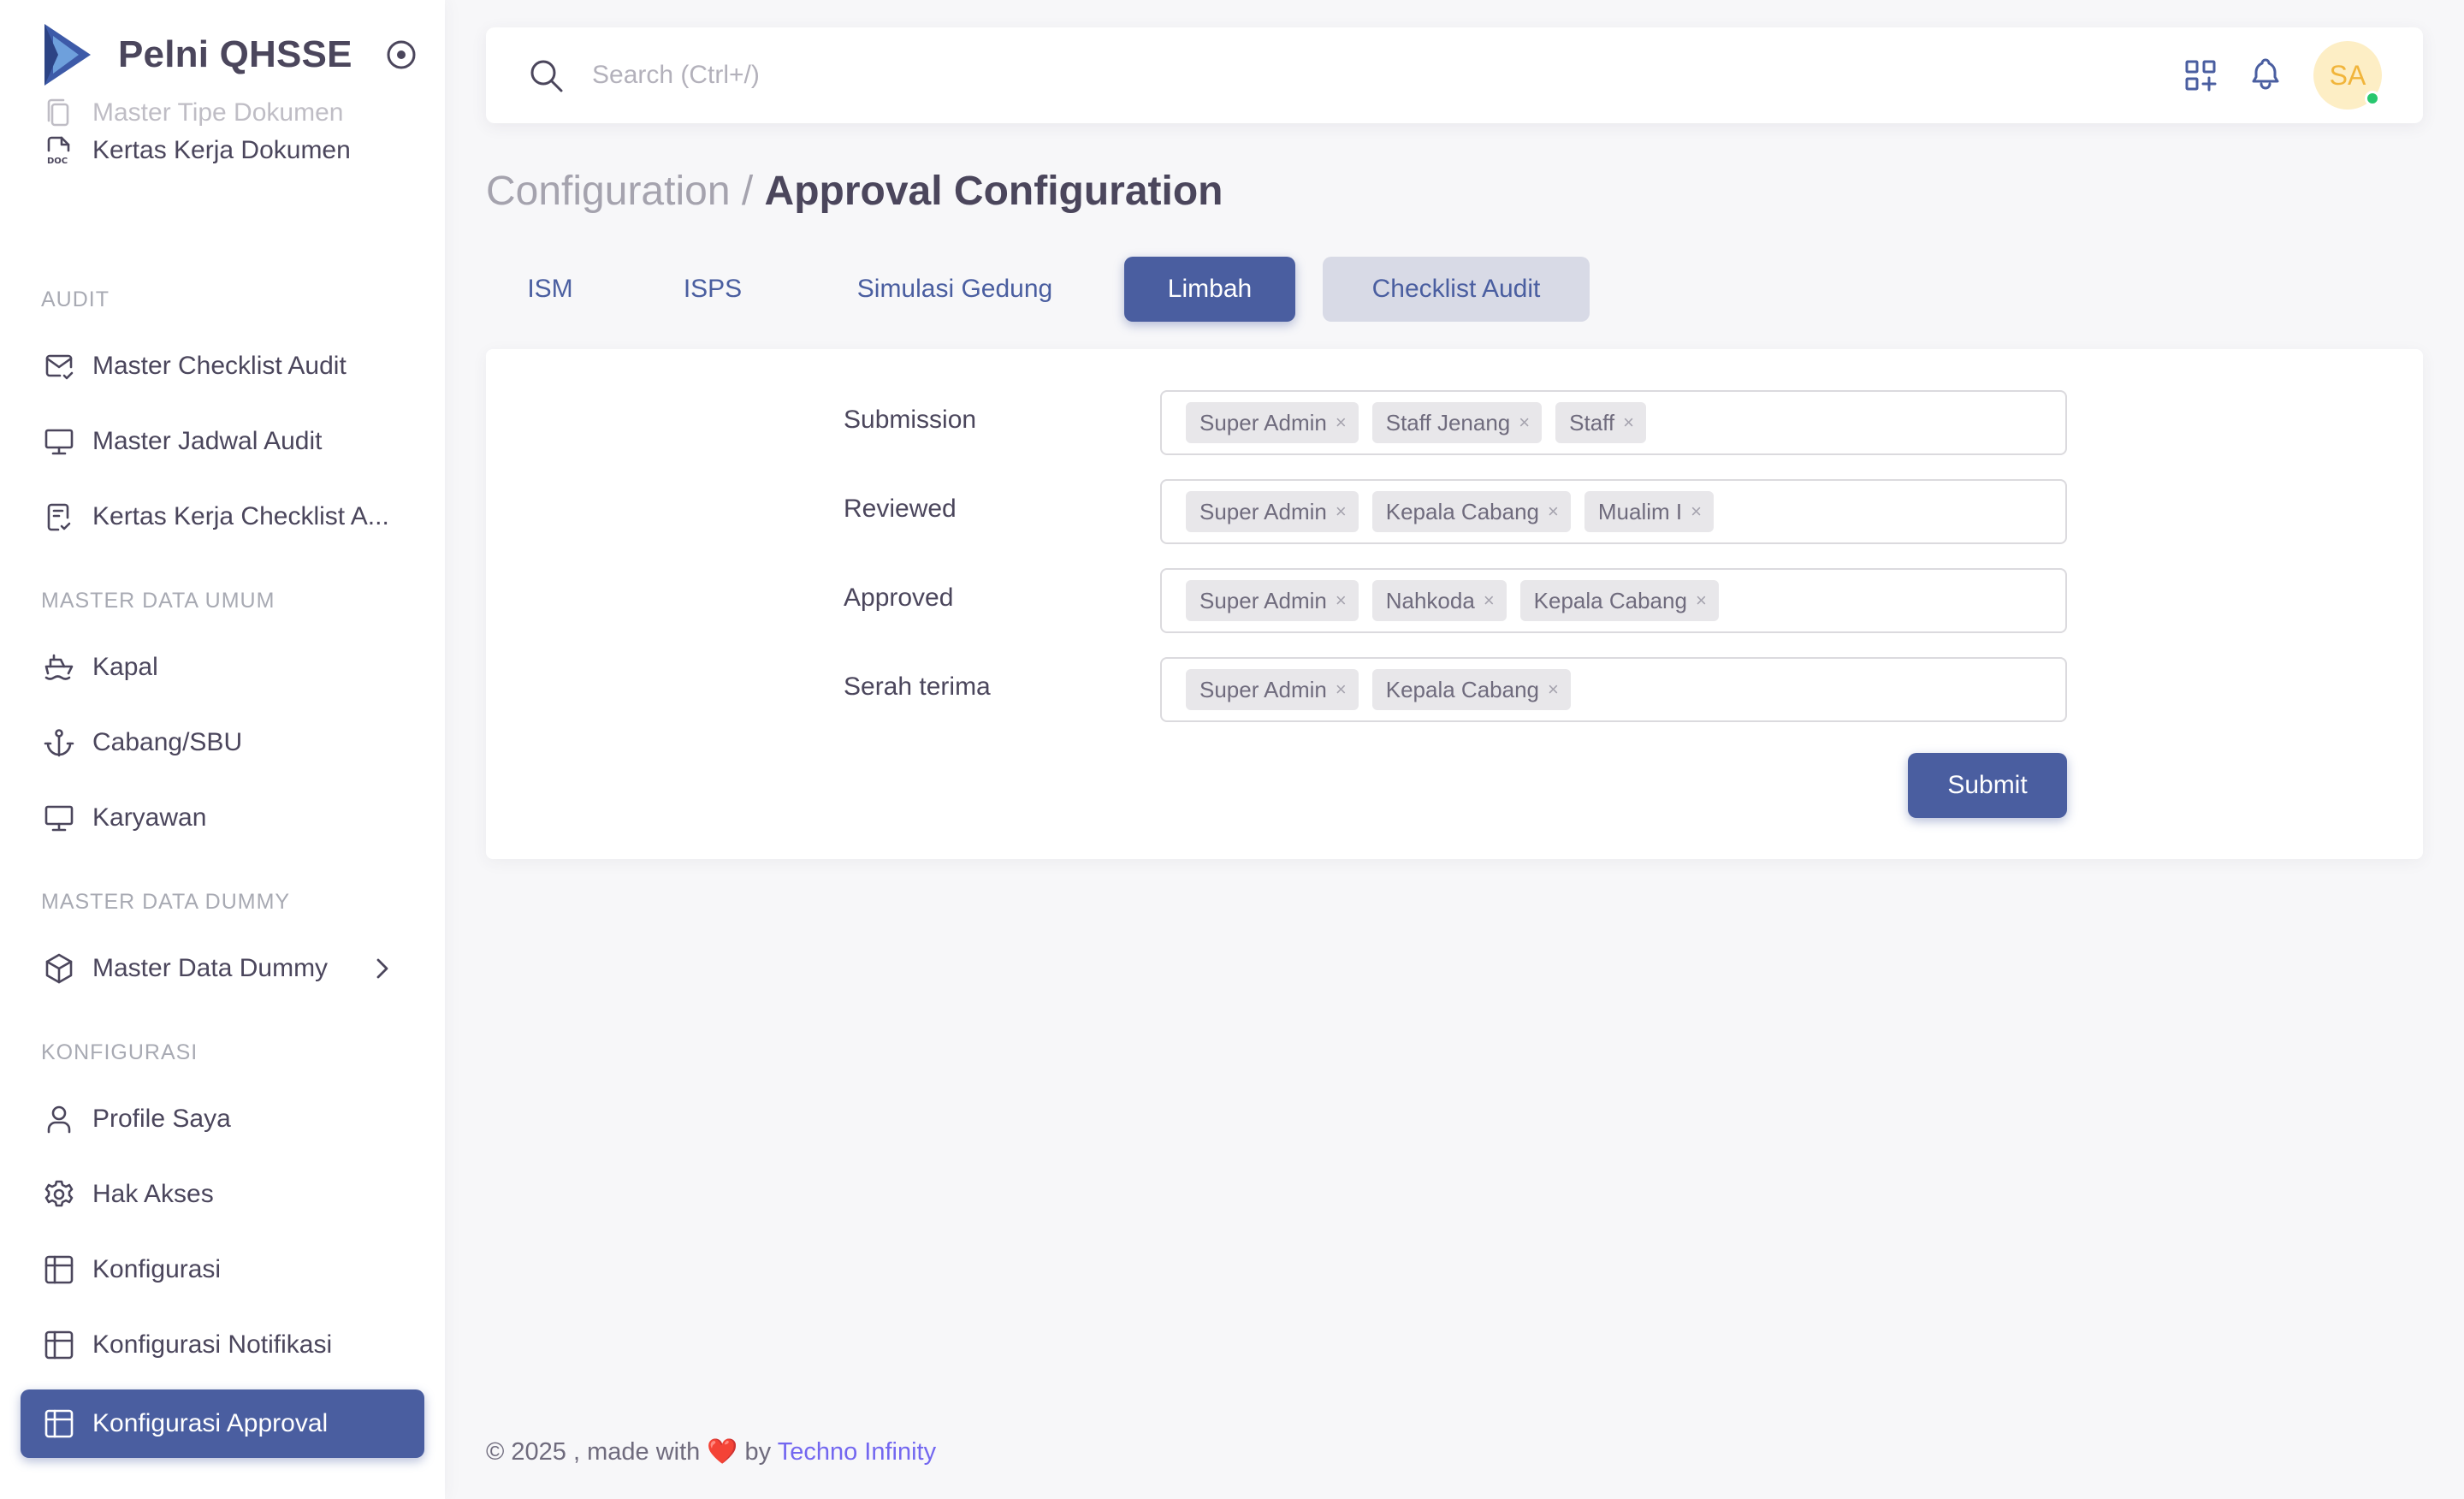 The height and width of the screenshot is (1499, 2464). Describe the element at coordinates (899, 598) in the screenshot. I see `label-approved: Approved` at that location.